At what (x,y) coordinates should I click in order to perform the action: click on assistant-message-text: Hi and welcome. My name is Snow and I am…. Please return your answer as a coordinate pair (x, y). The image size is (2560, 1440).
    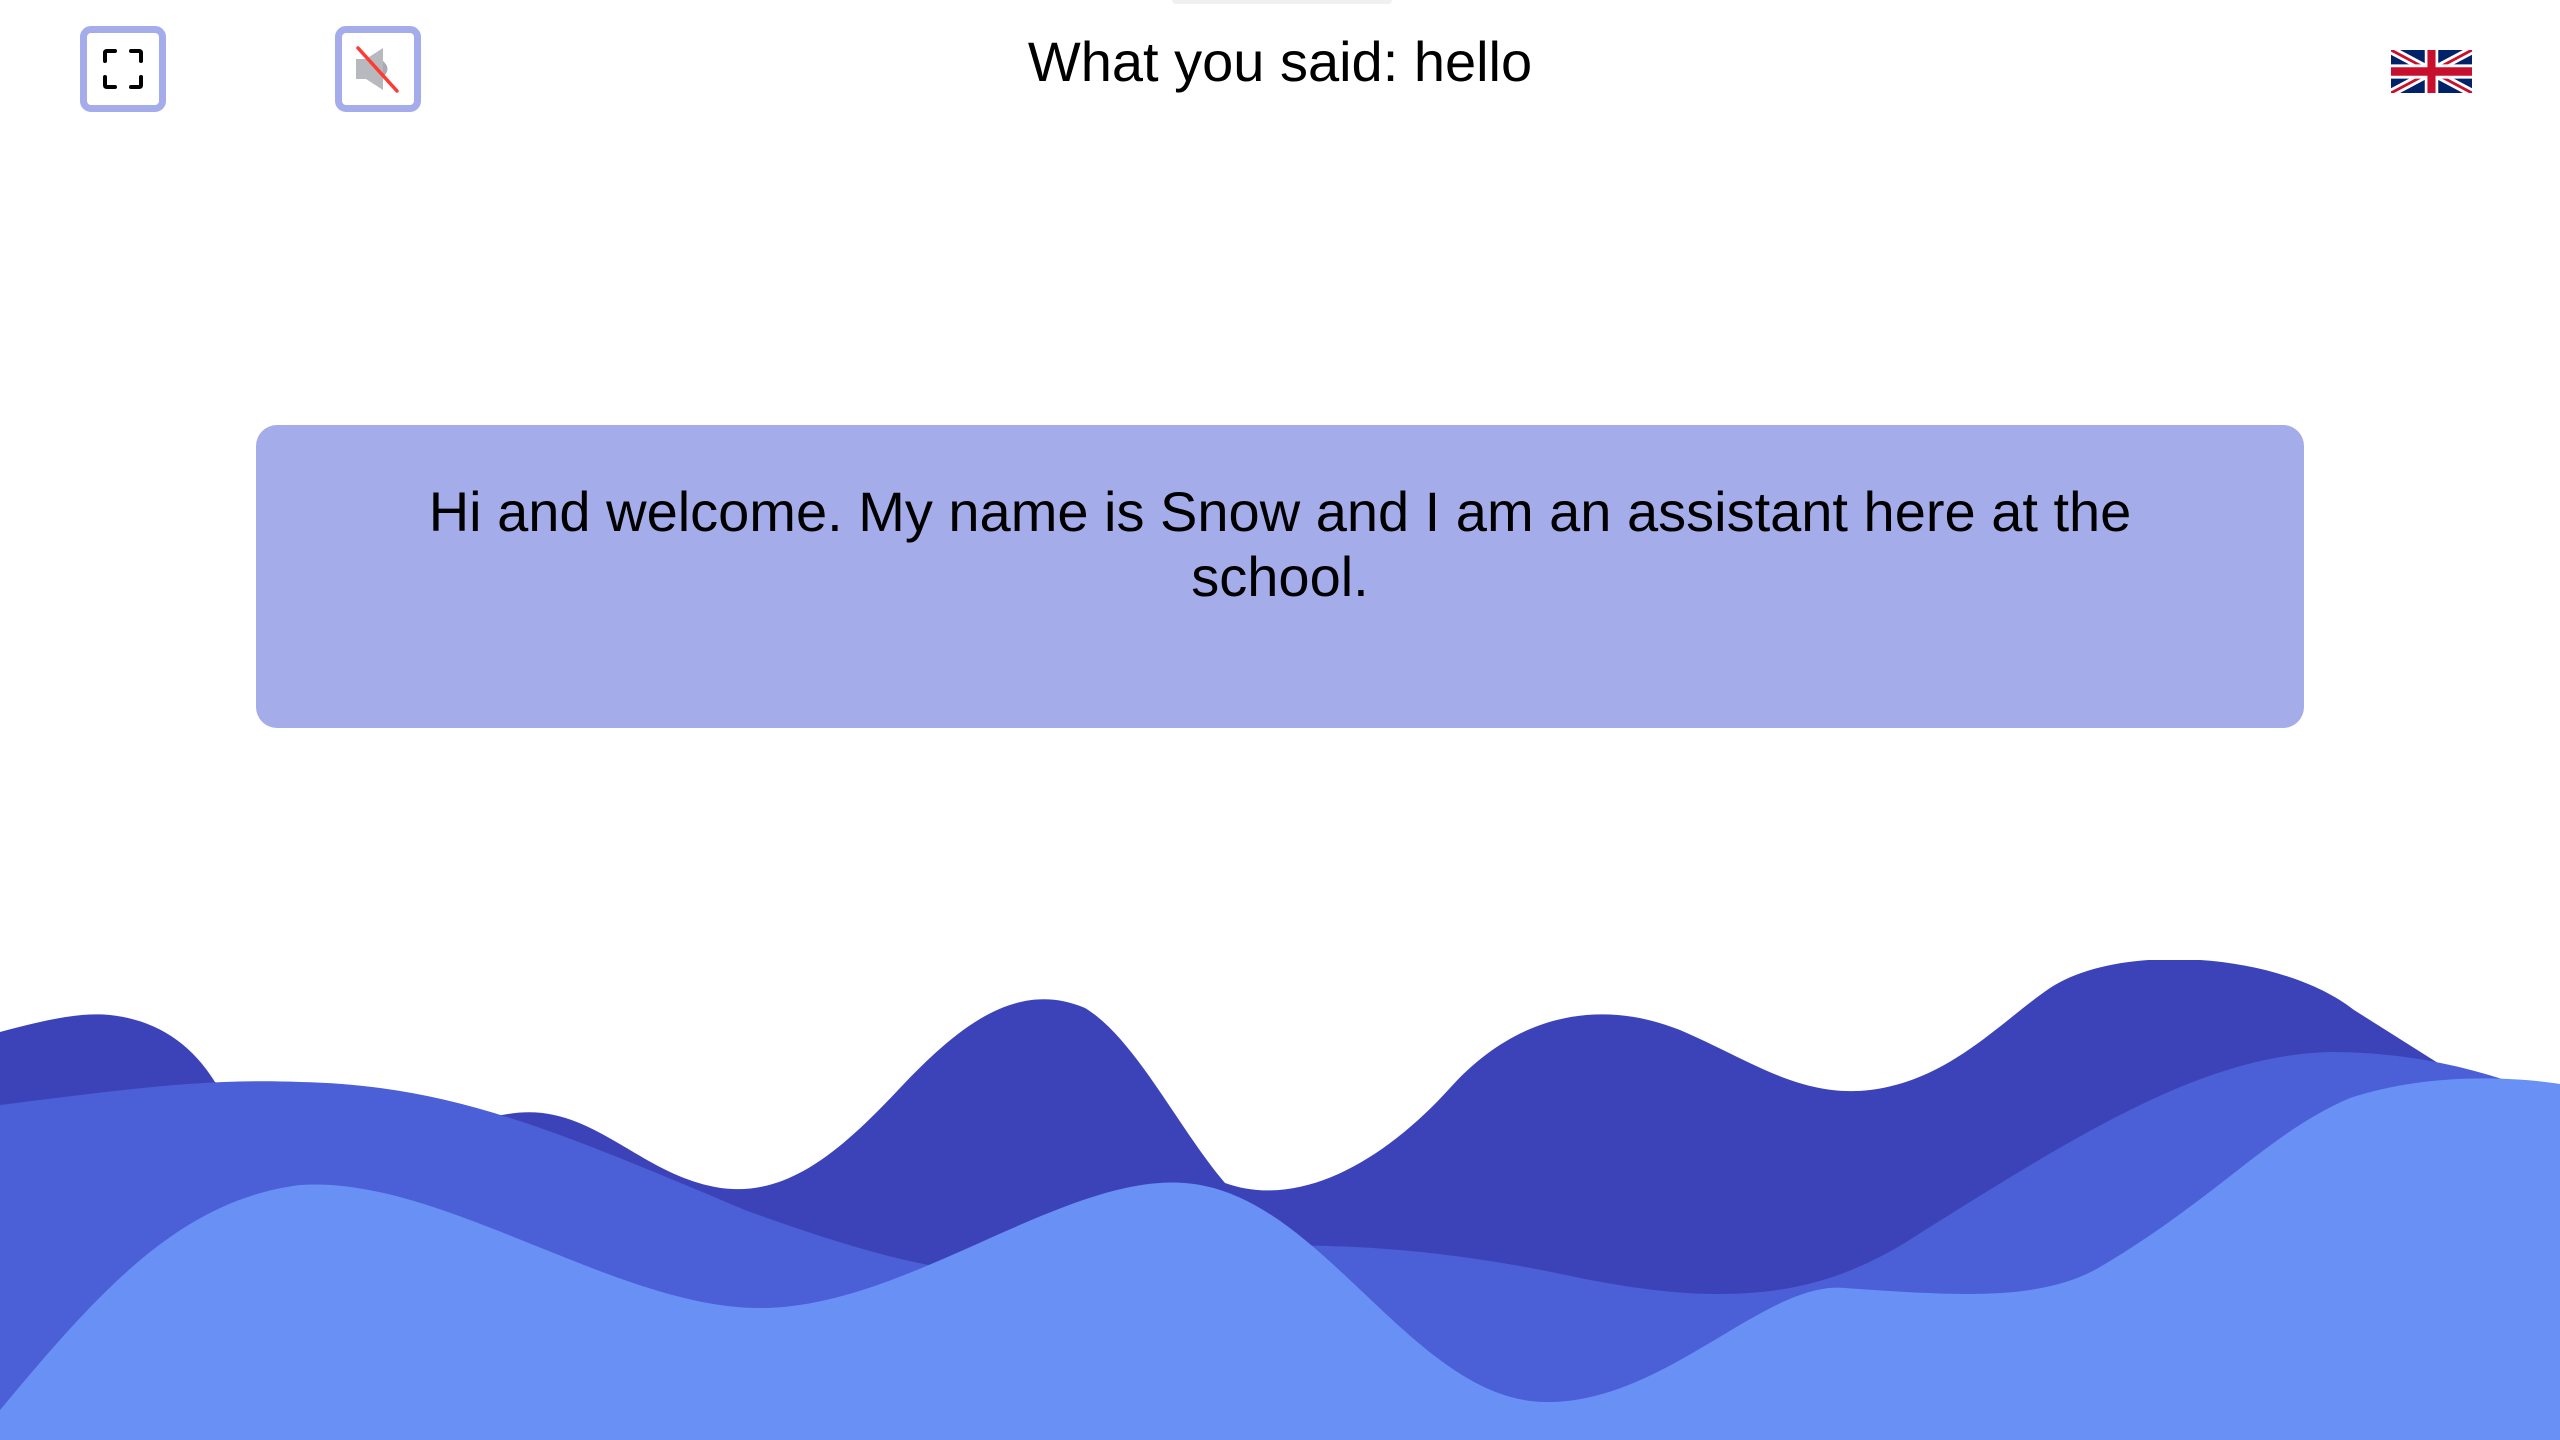
    Looking at the image, I should click on (1280, 544).